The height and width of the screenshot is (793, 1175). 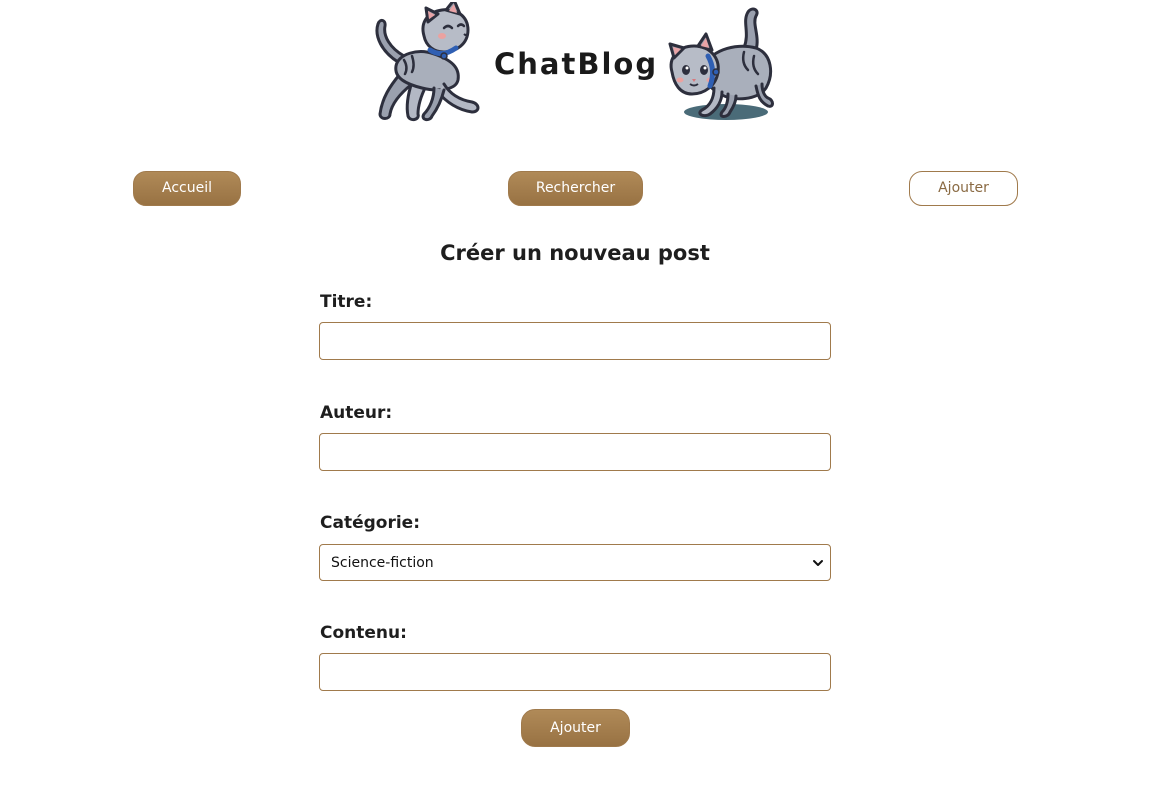 What do you see at coordinates (818, 562) in the screenshot?
I see `chevron-down-icon` at bounding box center [818, 562].